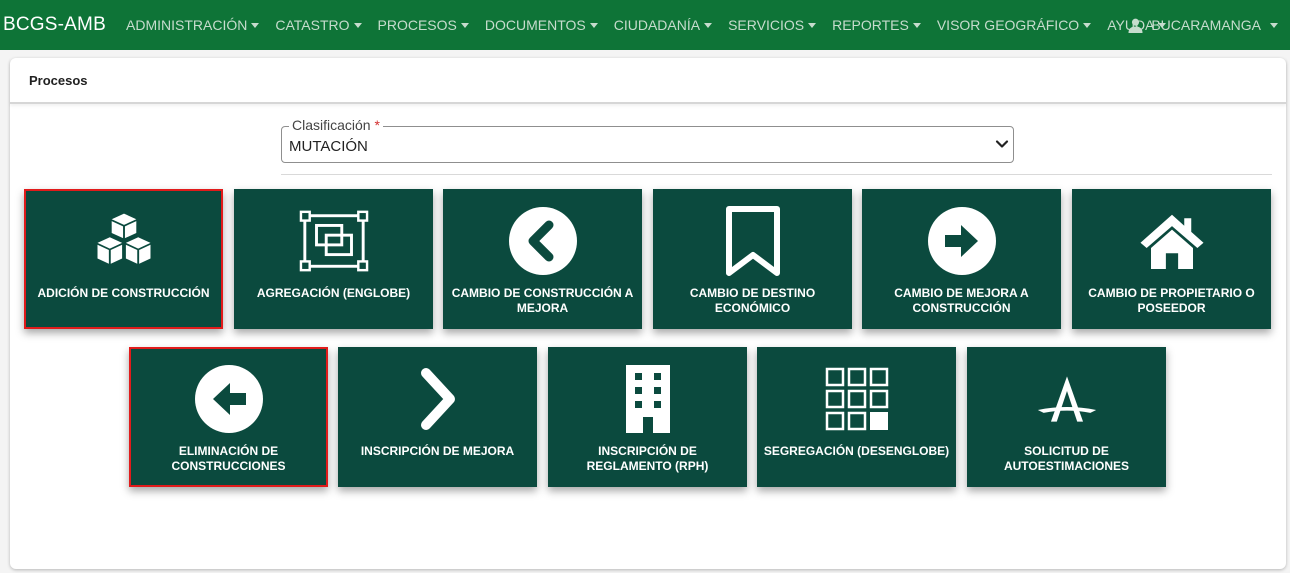 The width and height of the screenshot is (1290, 573). What do you see at coordinates (124, 241) in the screenshot?
I see `cubes-icon` at bounding box center [124, 241].